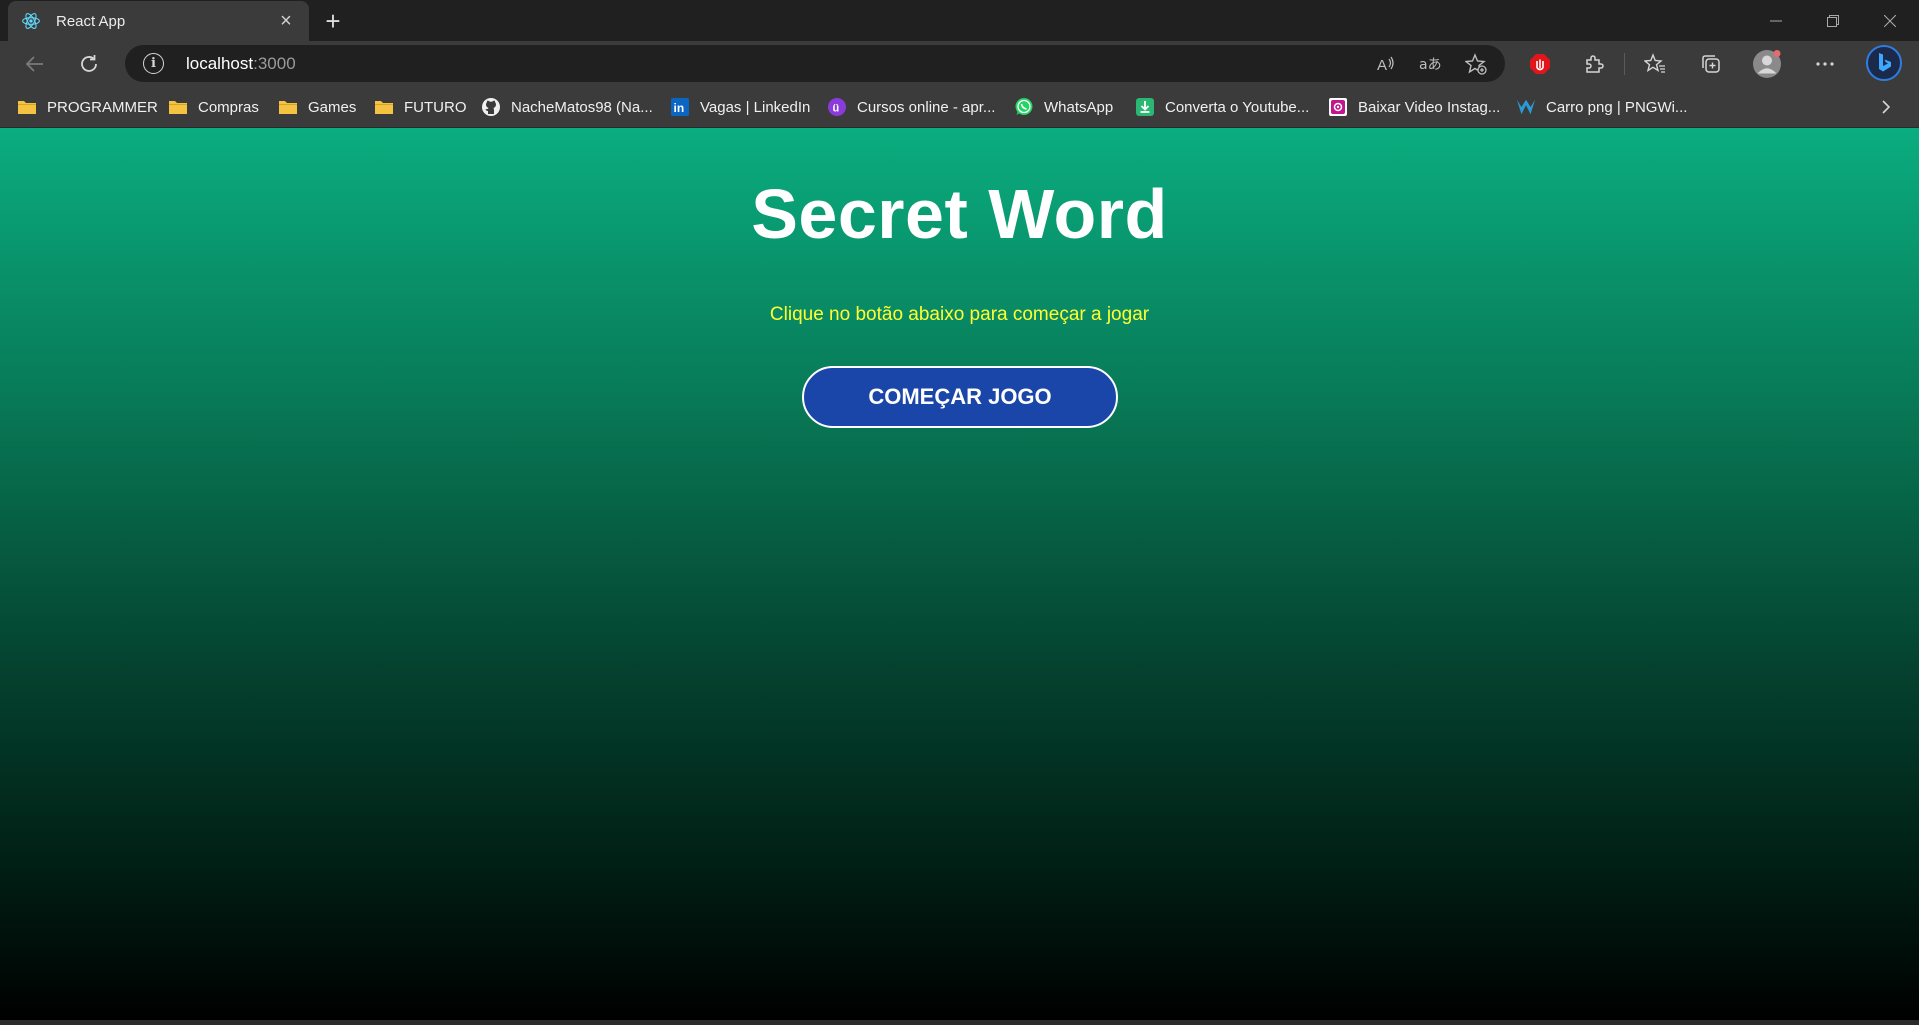  I want to click on svg-text: in, so click(679, 108).